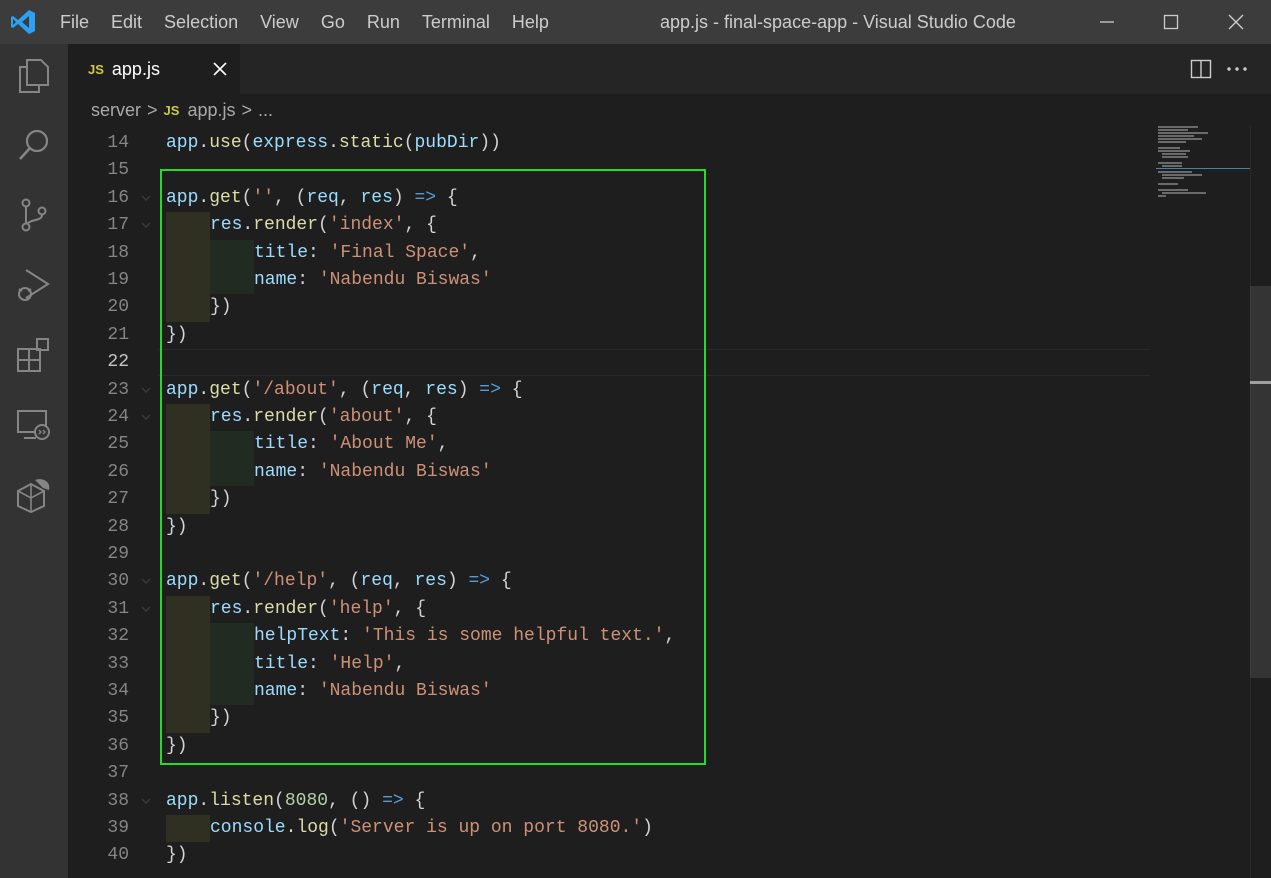 This screenshot has width=1271, height=878. What do you see at coordinates (34, 355) in the screenshot?
I see `extensions-icon` at bounding box center [34, 355].